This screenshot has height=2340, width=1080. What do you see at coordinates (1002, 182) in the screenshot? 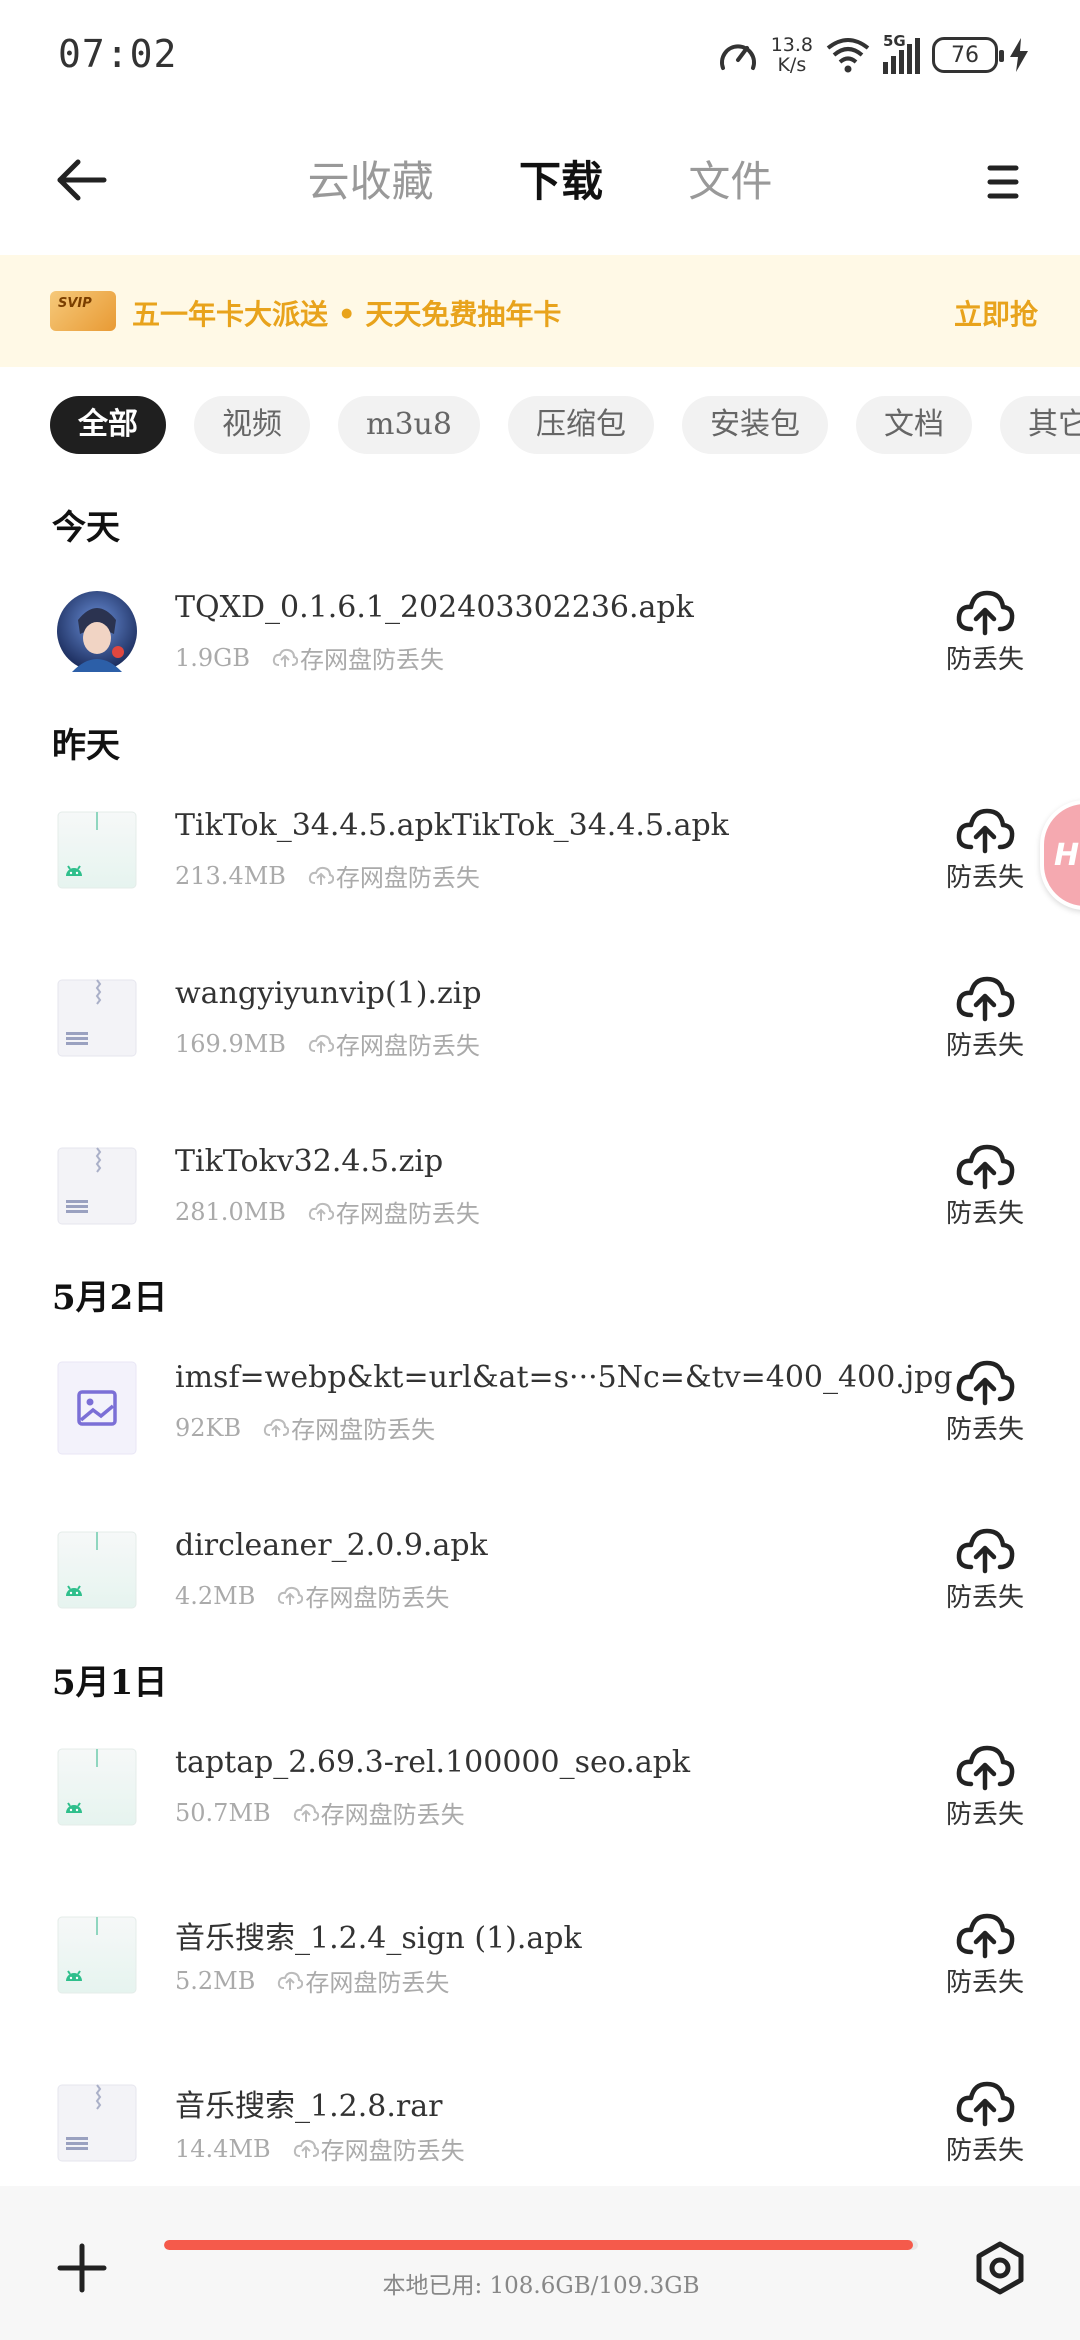
I see `menu-icon` at bounding box center [1002, 182].